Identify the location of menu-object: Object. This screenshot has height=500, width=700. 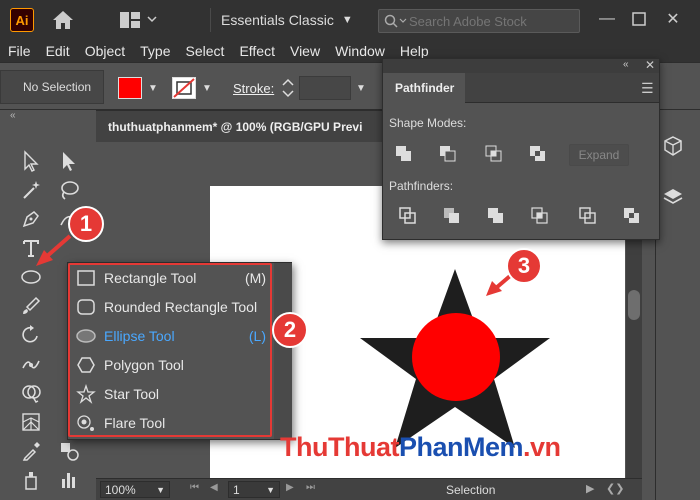
(105, 51).